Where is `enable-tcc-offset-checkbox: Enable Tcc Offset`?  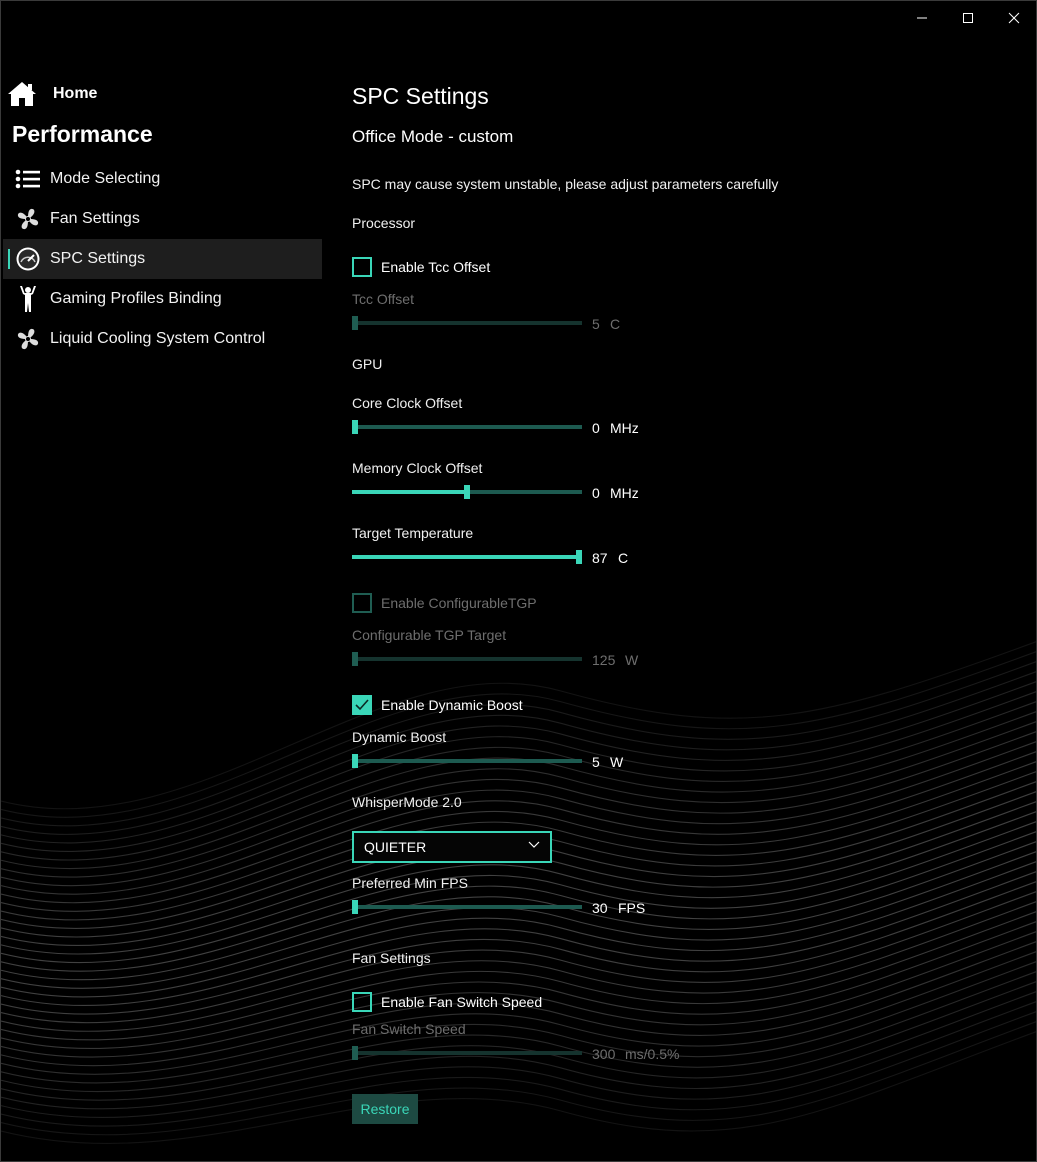
enable-tcc-offset-checkbox: Enable Tcc Offset is located at coordinates (421, 267).